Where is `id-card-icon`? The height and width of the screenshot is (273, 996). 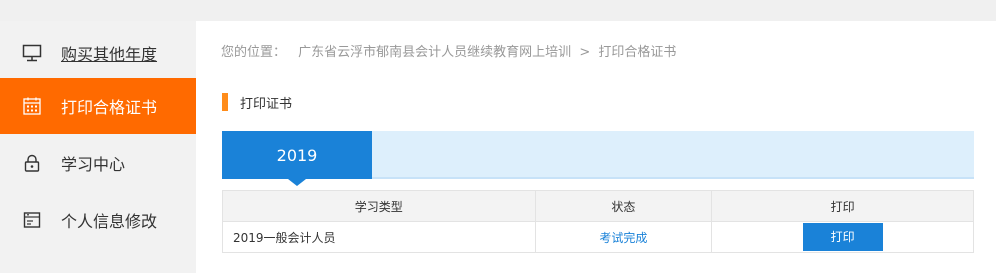 id-card-icon is located at coordinates (32, 220).